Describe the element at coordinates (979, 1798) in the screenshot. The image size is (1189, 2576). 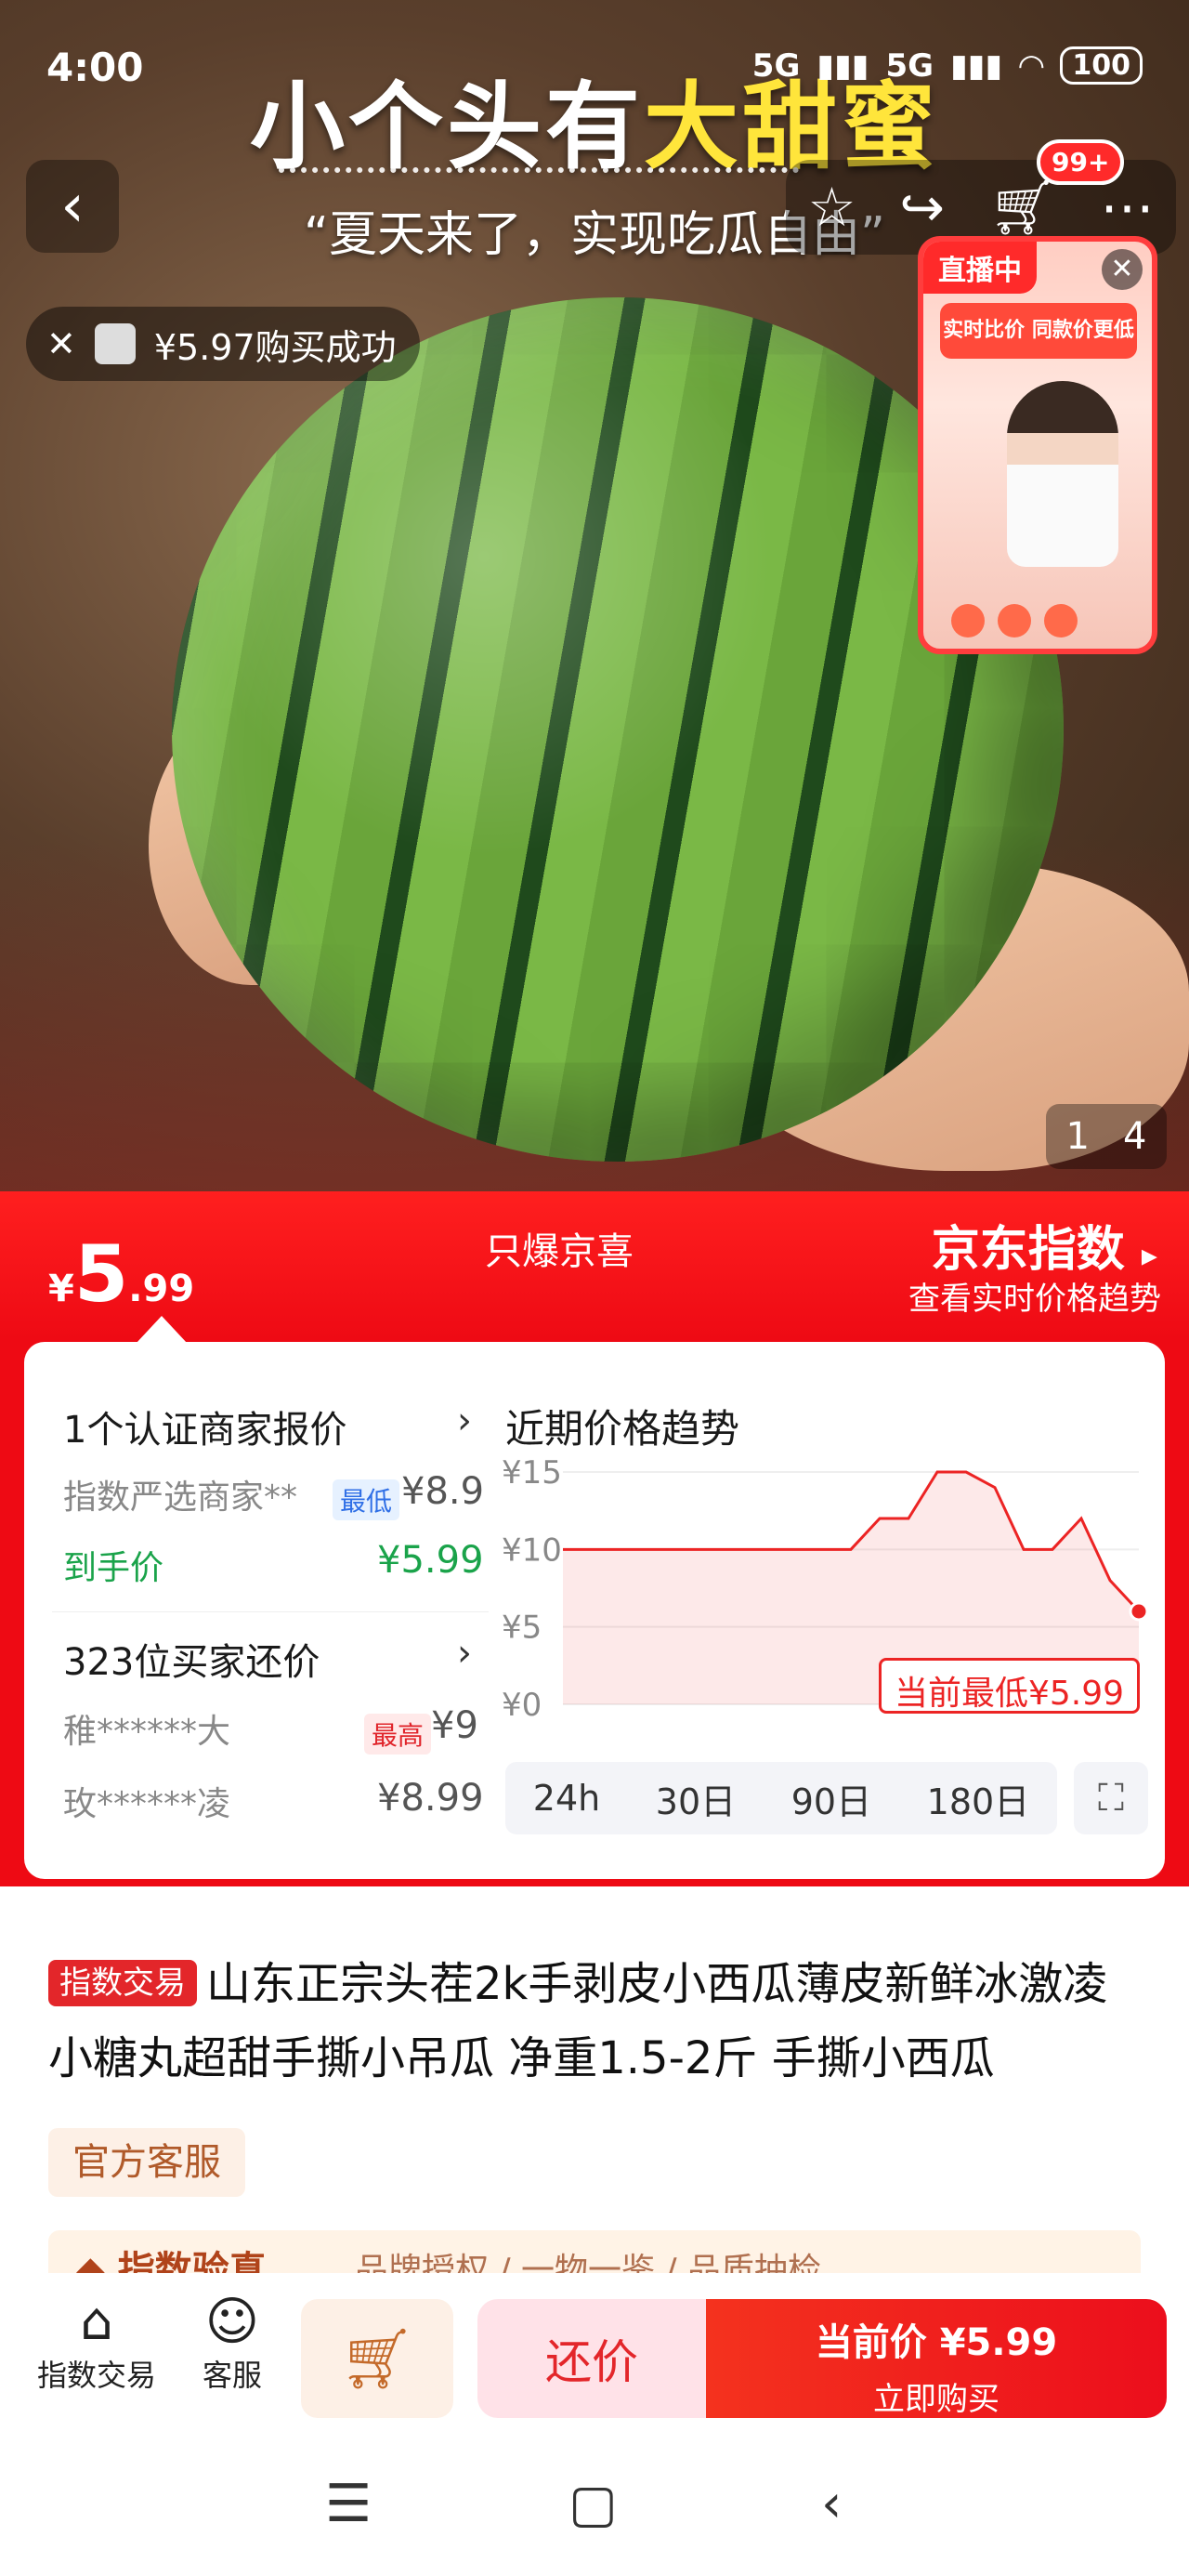
I see `tab-180d: 180日` at that location.